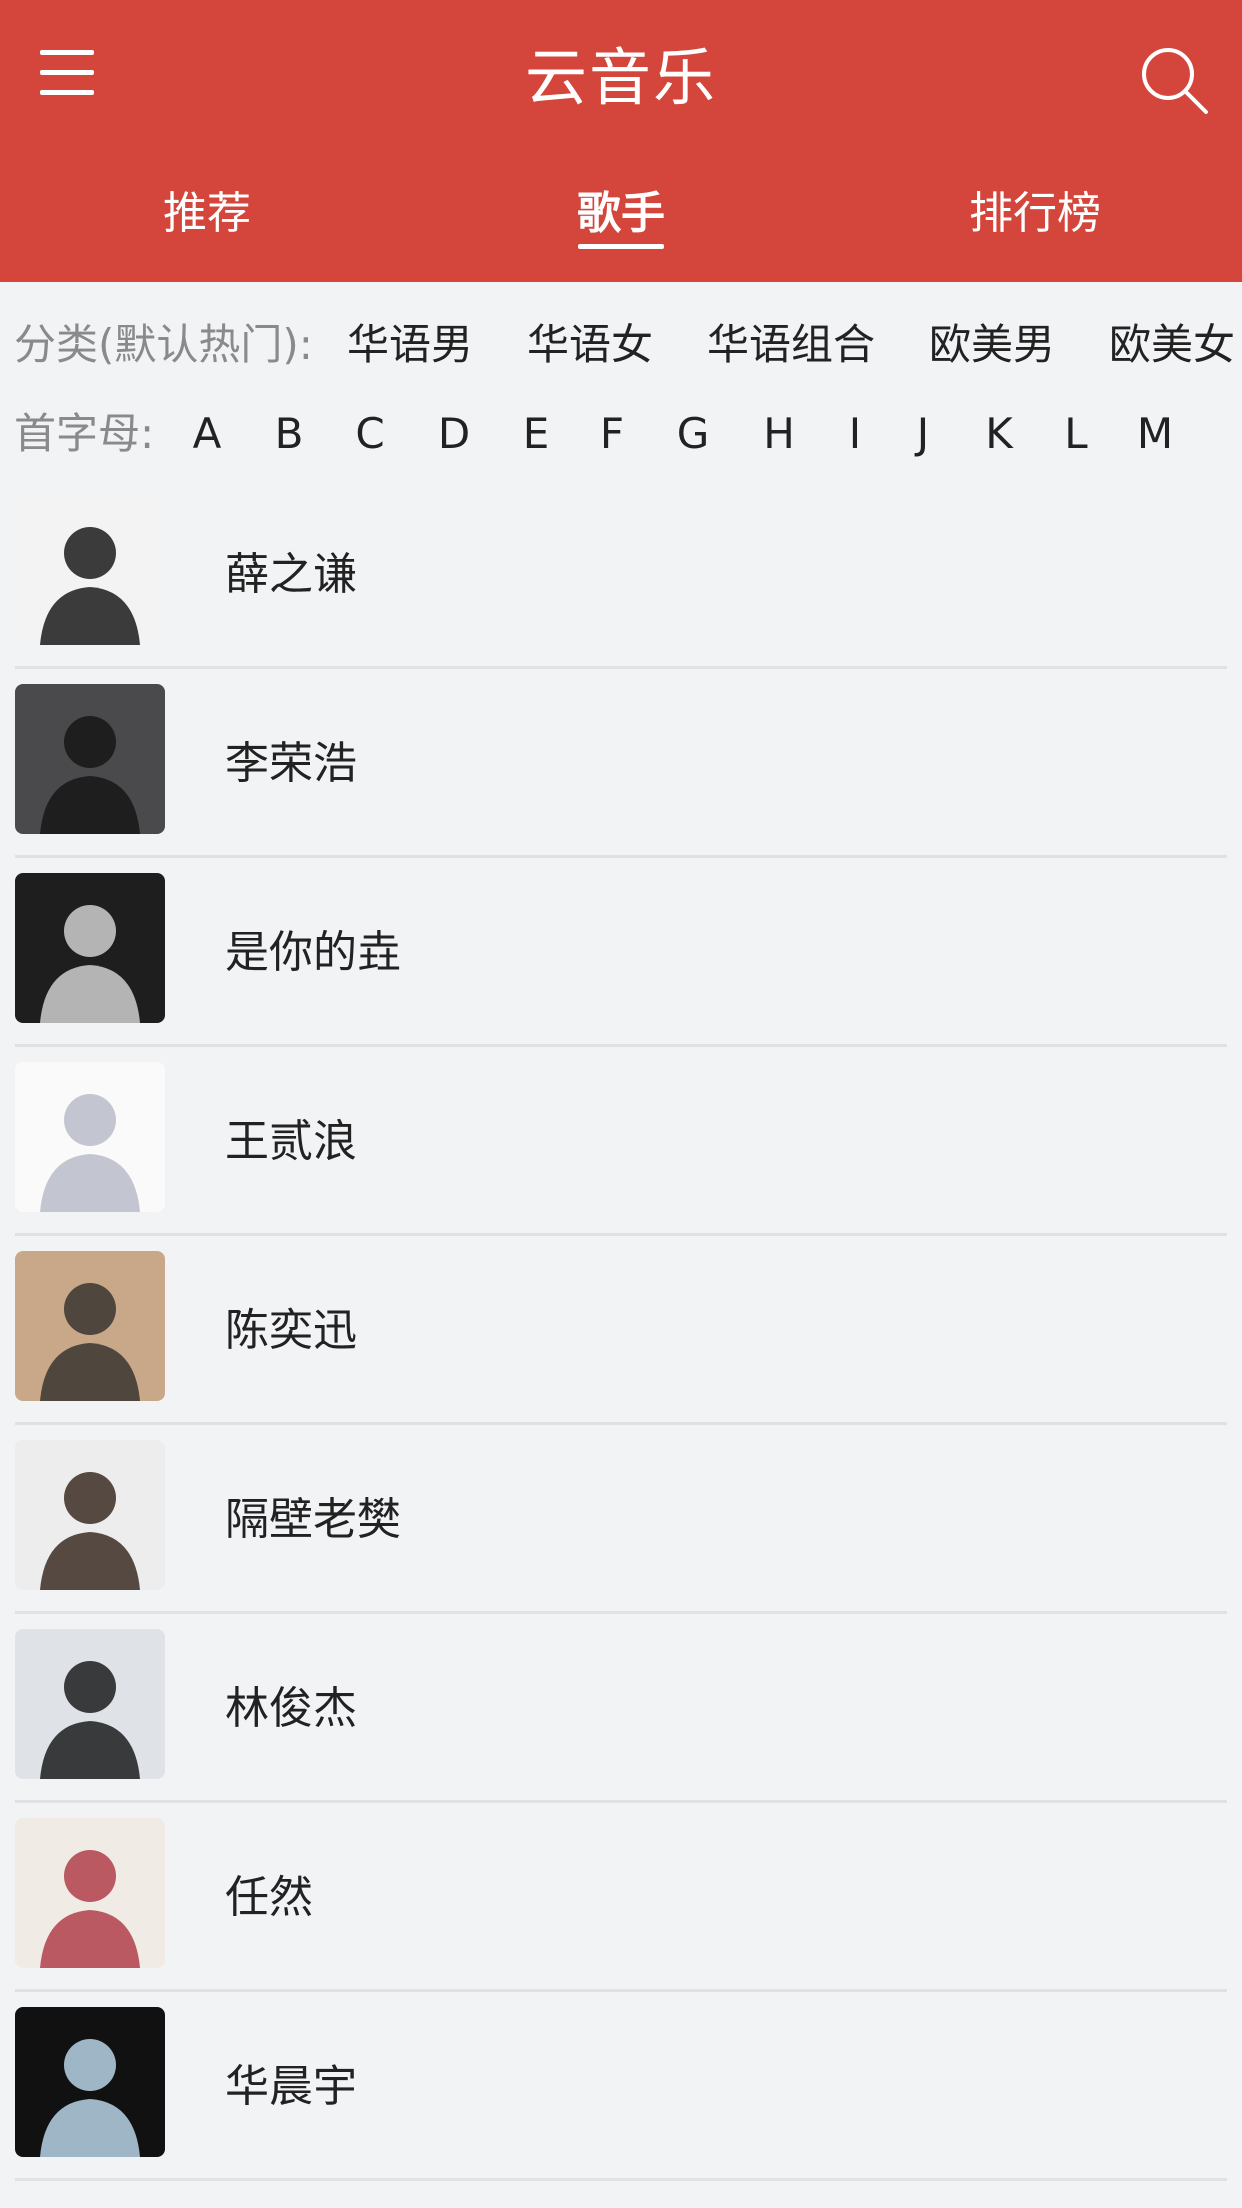  Describe the element at coordinates (999, 434) in the screenshot. I see `letter-k: K` at that location.